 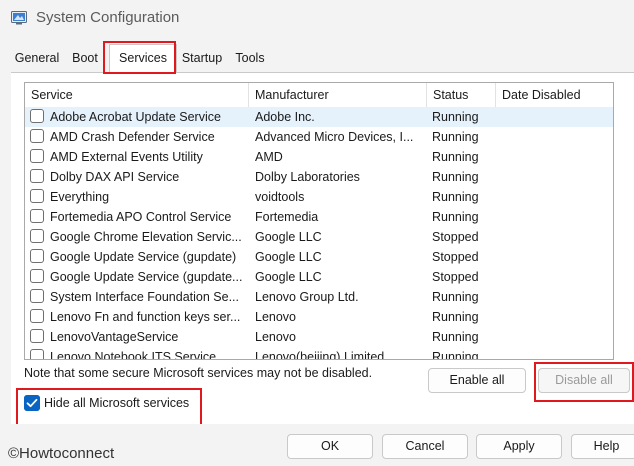 What do you see at coordinates (115, 177) in the screenshot?
I see `service-name: Dolby DAX API Service` at bounding box center [115, 177].